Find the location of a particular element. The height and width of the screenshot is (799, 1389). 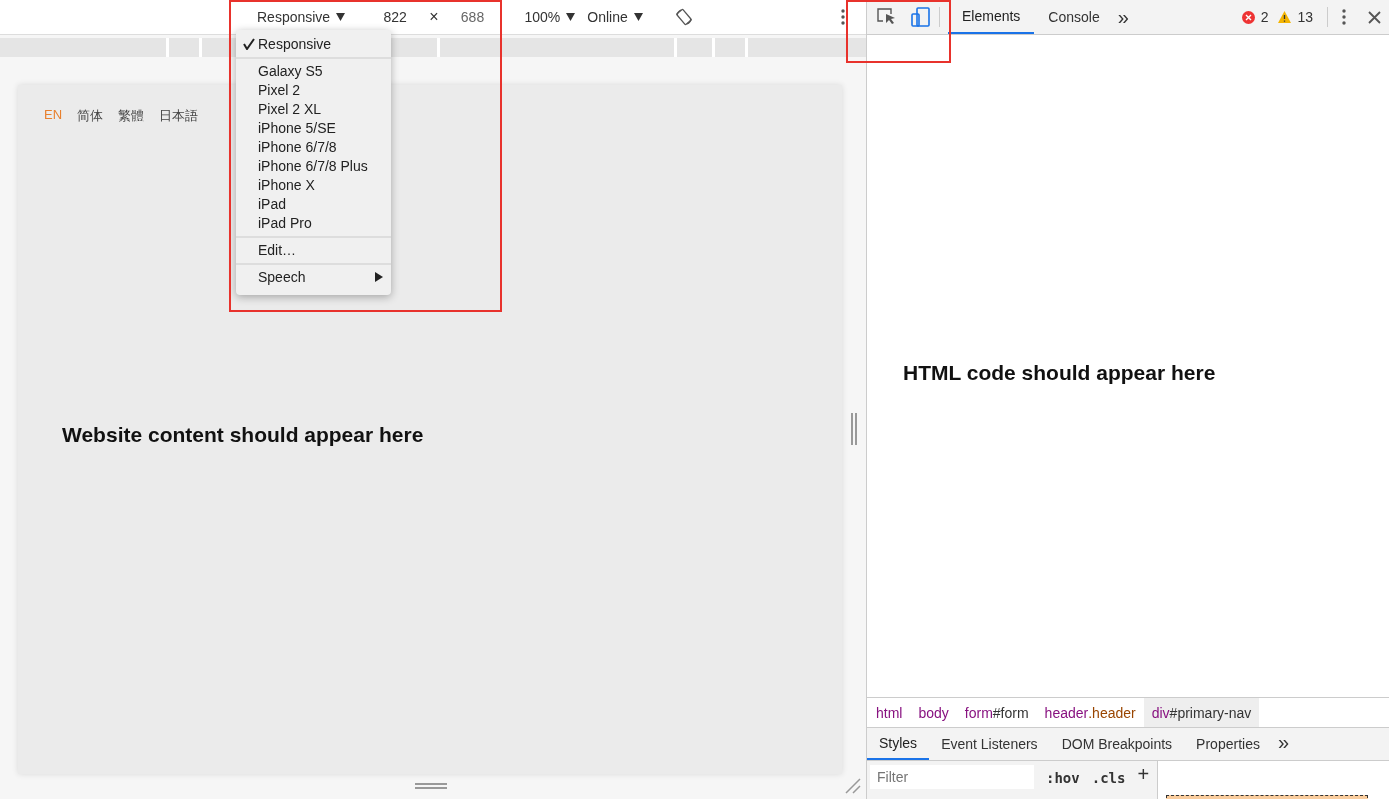

panel-tab: Console is located at coordinates (1074, 17).